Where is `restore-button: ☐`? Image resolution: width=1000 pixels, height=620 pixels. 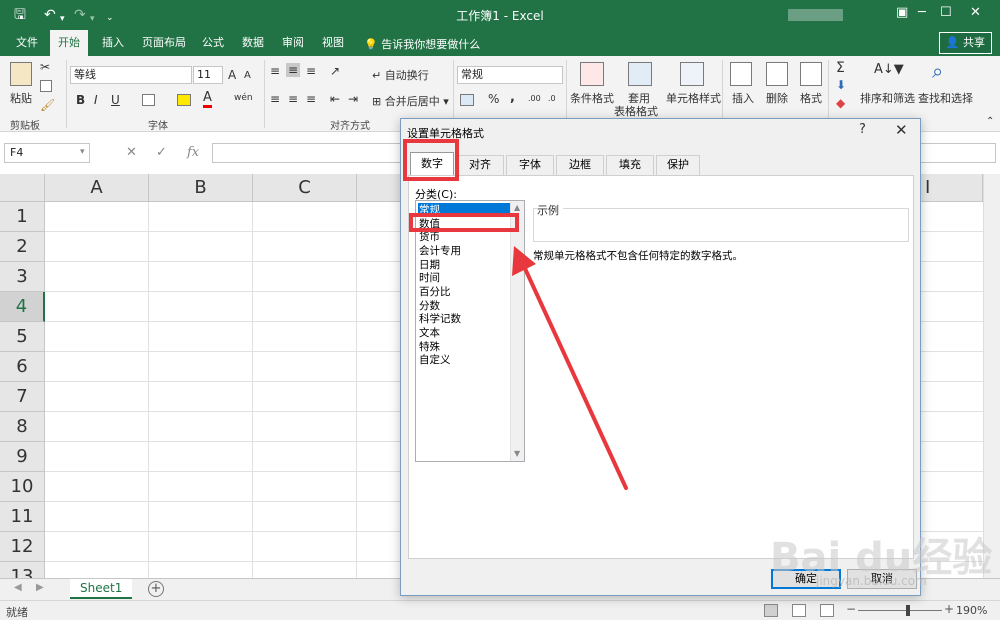
restore-button: ☐ is located at coordinates (946, 12).